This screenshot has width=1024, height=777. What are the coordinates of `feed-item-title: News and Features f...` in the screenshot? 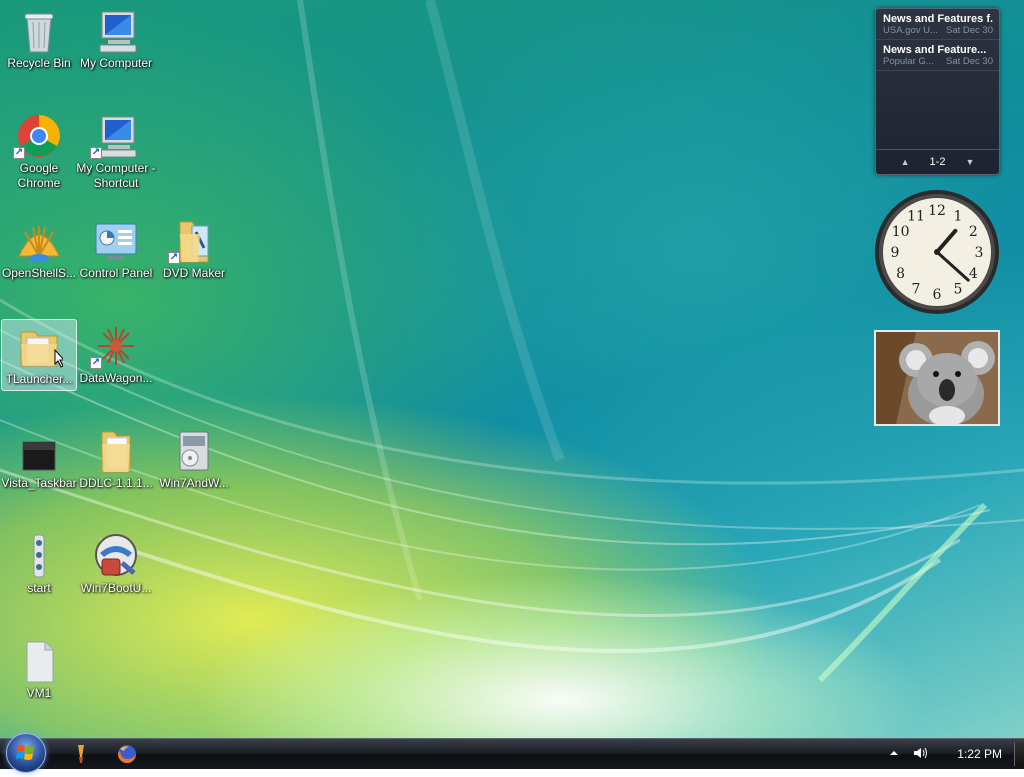 It's located at (938, 19).